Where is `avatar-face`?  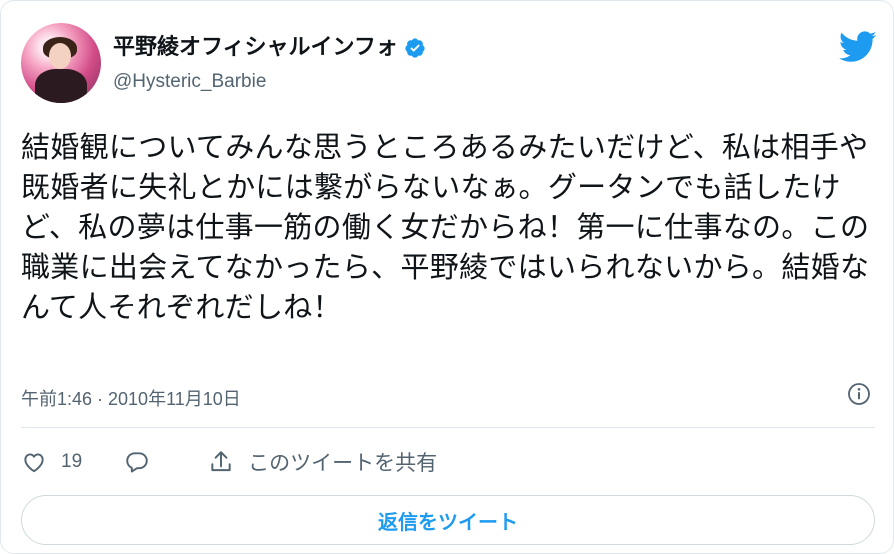
avatar-face is located at coordinates (60, 56).